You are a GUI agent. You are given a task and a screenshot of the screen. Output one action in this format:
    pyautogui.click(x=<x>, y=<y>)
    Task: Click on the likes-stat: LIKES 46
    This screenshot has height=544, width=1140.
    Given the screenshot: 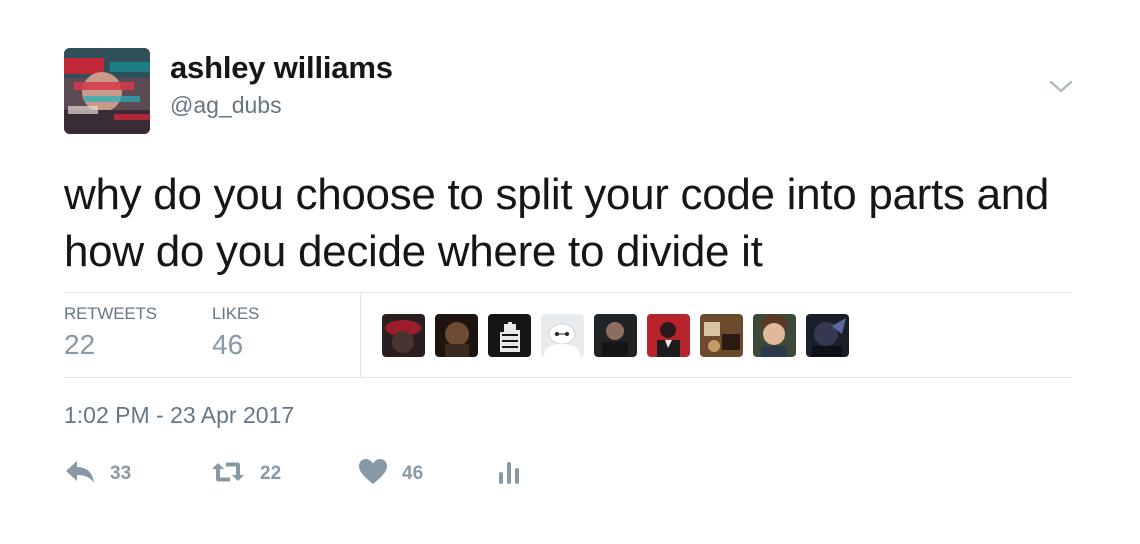 What is the action you would take?
    pyautogui.click(x=235, y=332)
    